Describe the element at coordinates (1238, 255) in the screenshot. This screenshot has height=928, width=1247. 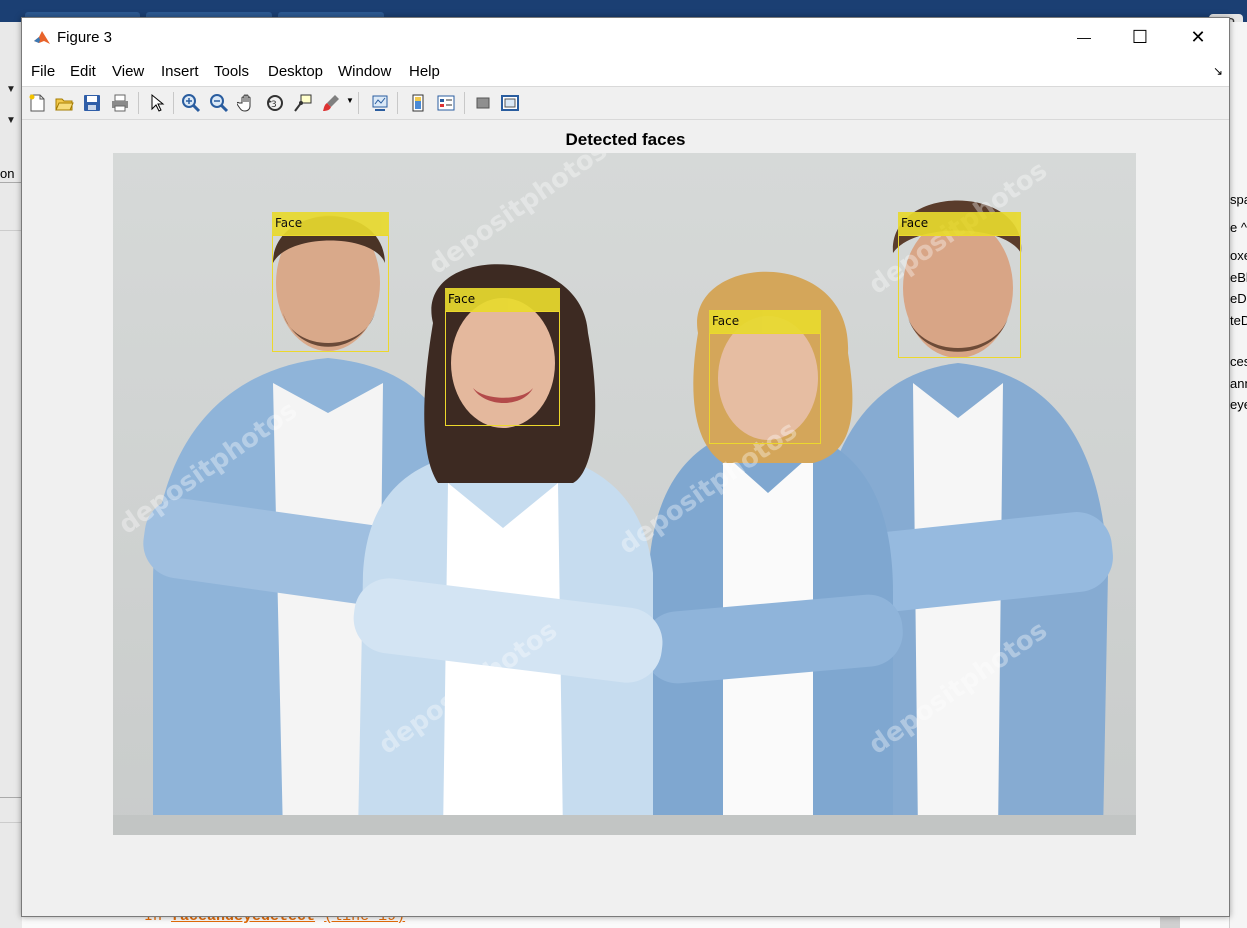
I see `workspace-line: oxe` at that location.